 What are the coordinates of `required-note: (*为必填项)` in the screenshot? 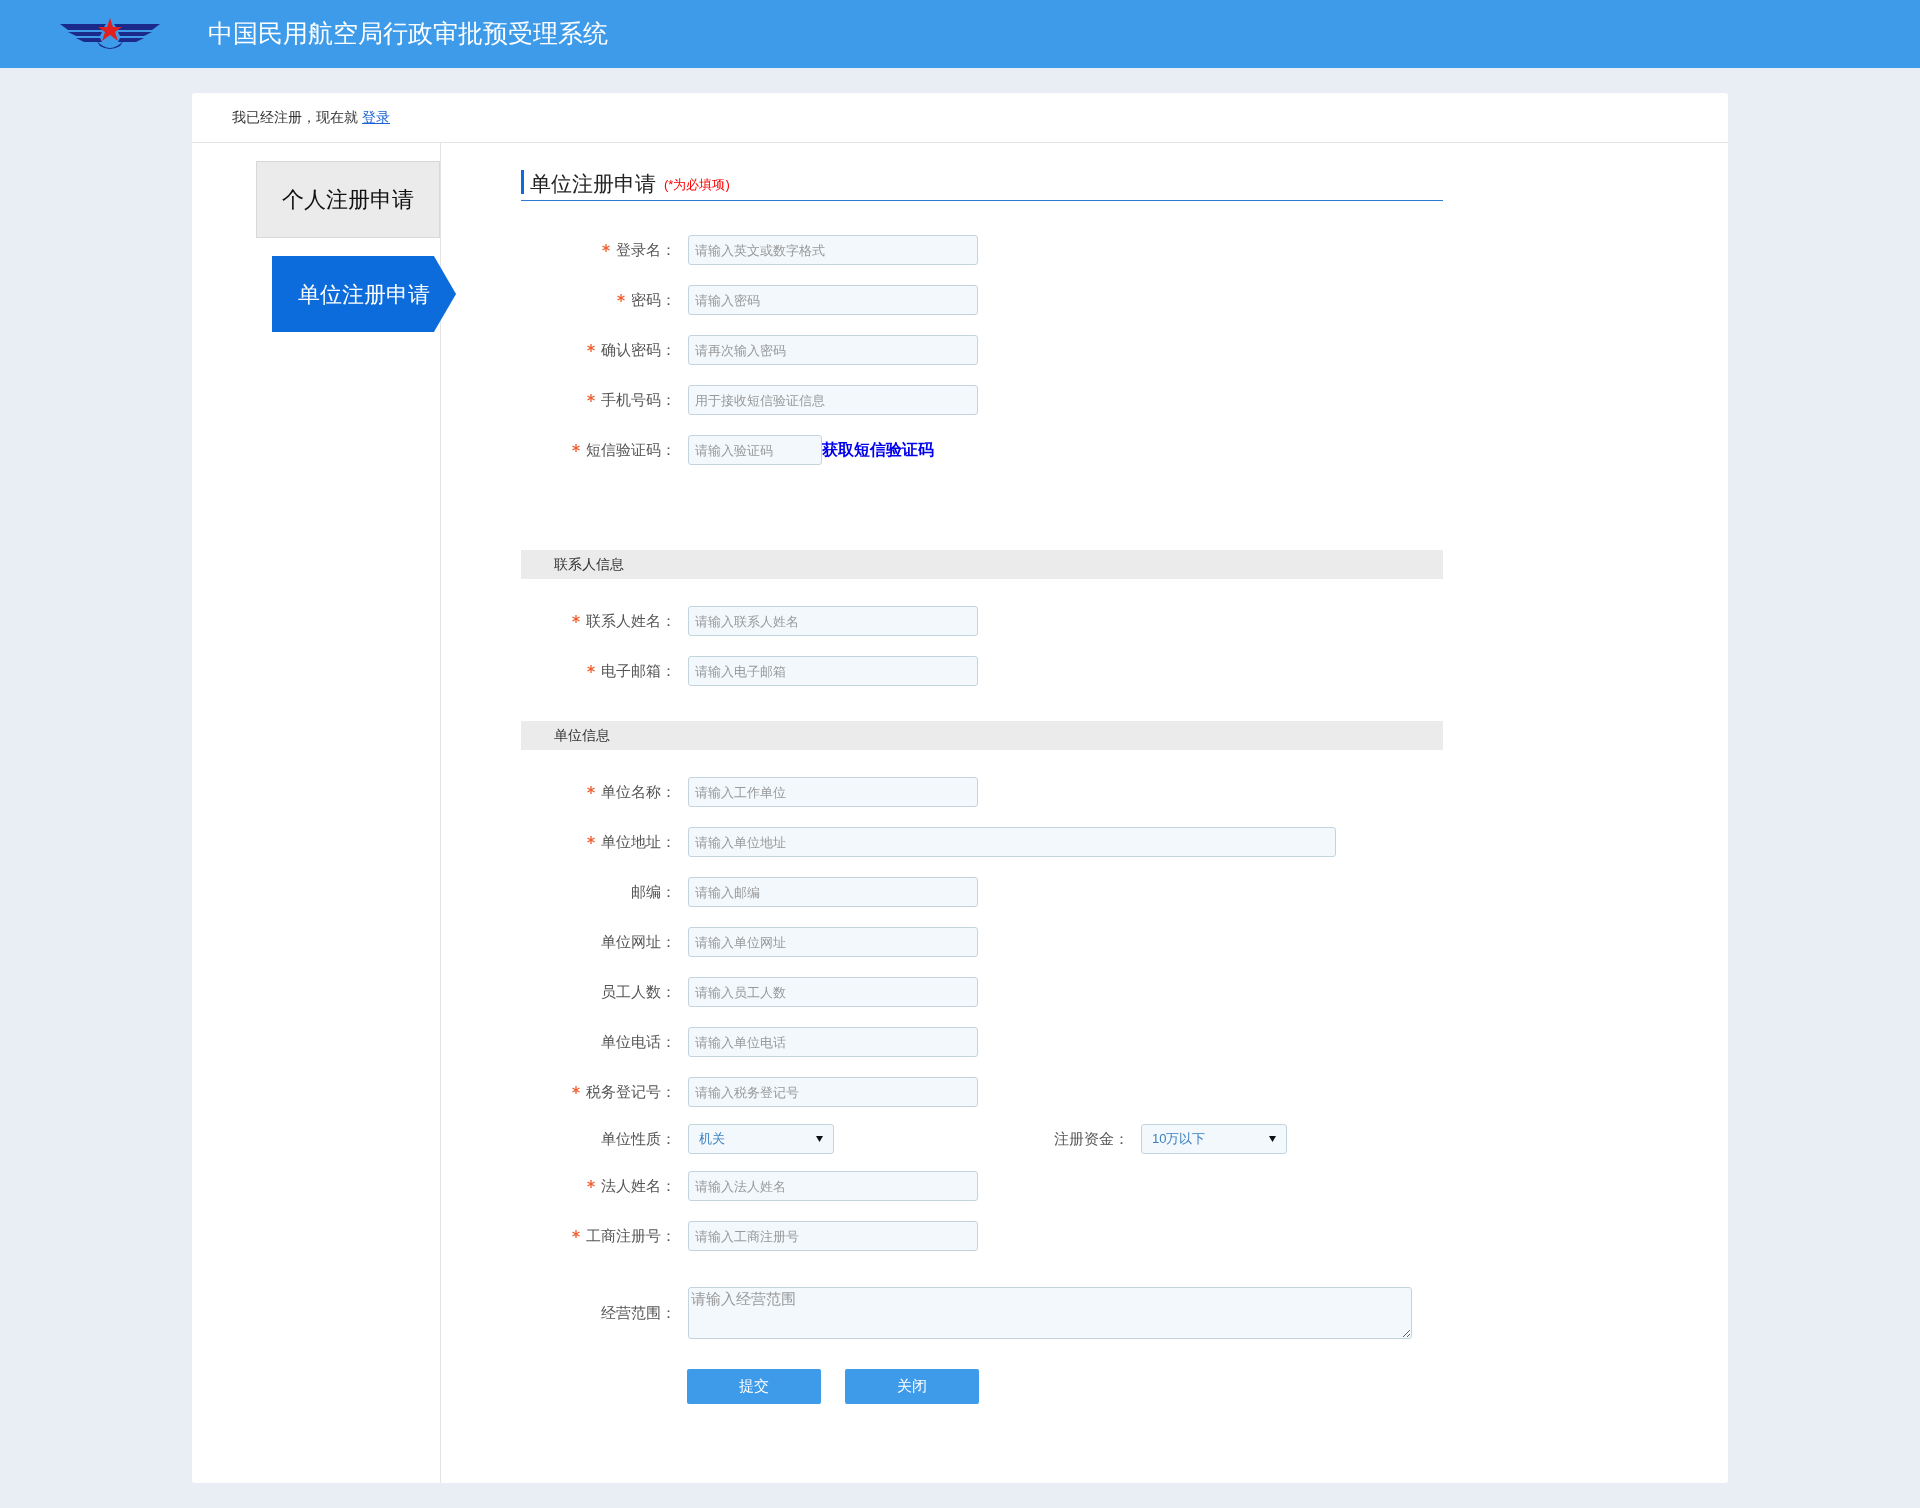 It's located at (697, 184).